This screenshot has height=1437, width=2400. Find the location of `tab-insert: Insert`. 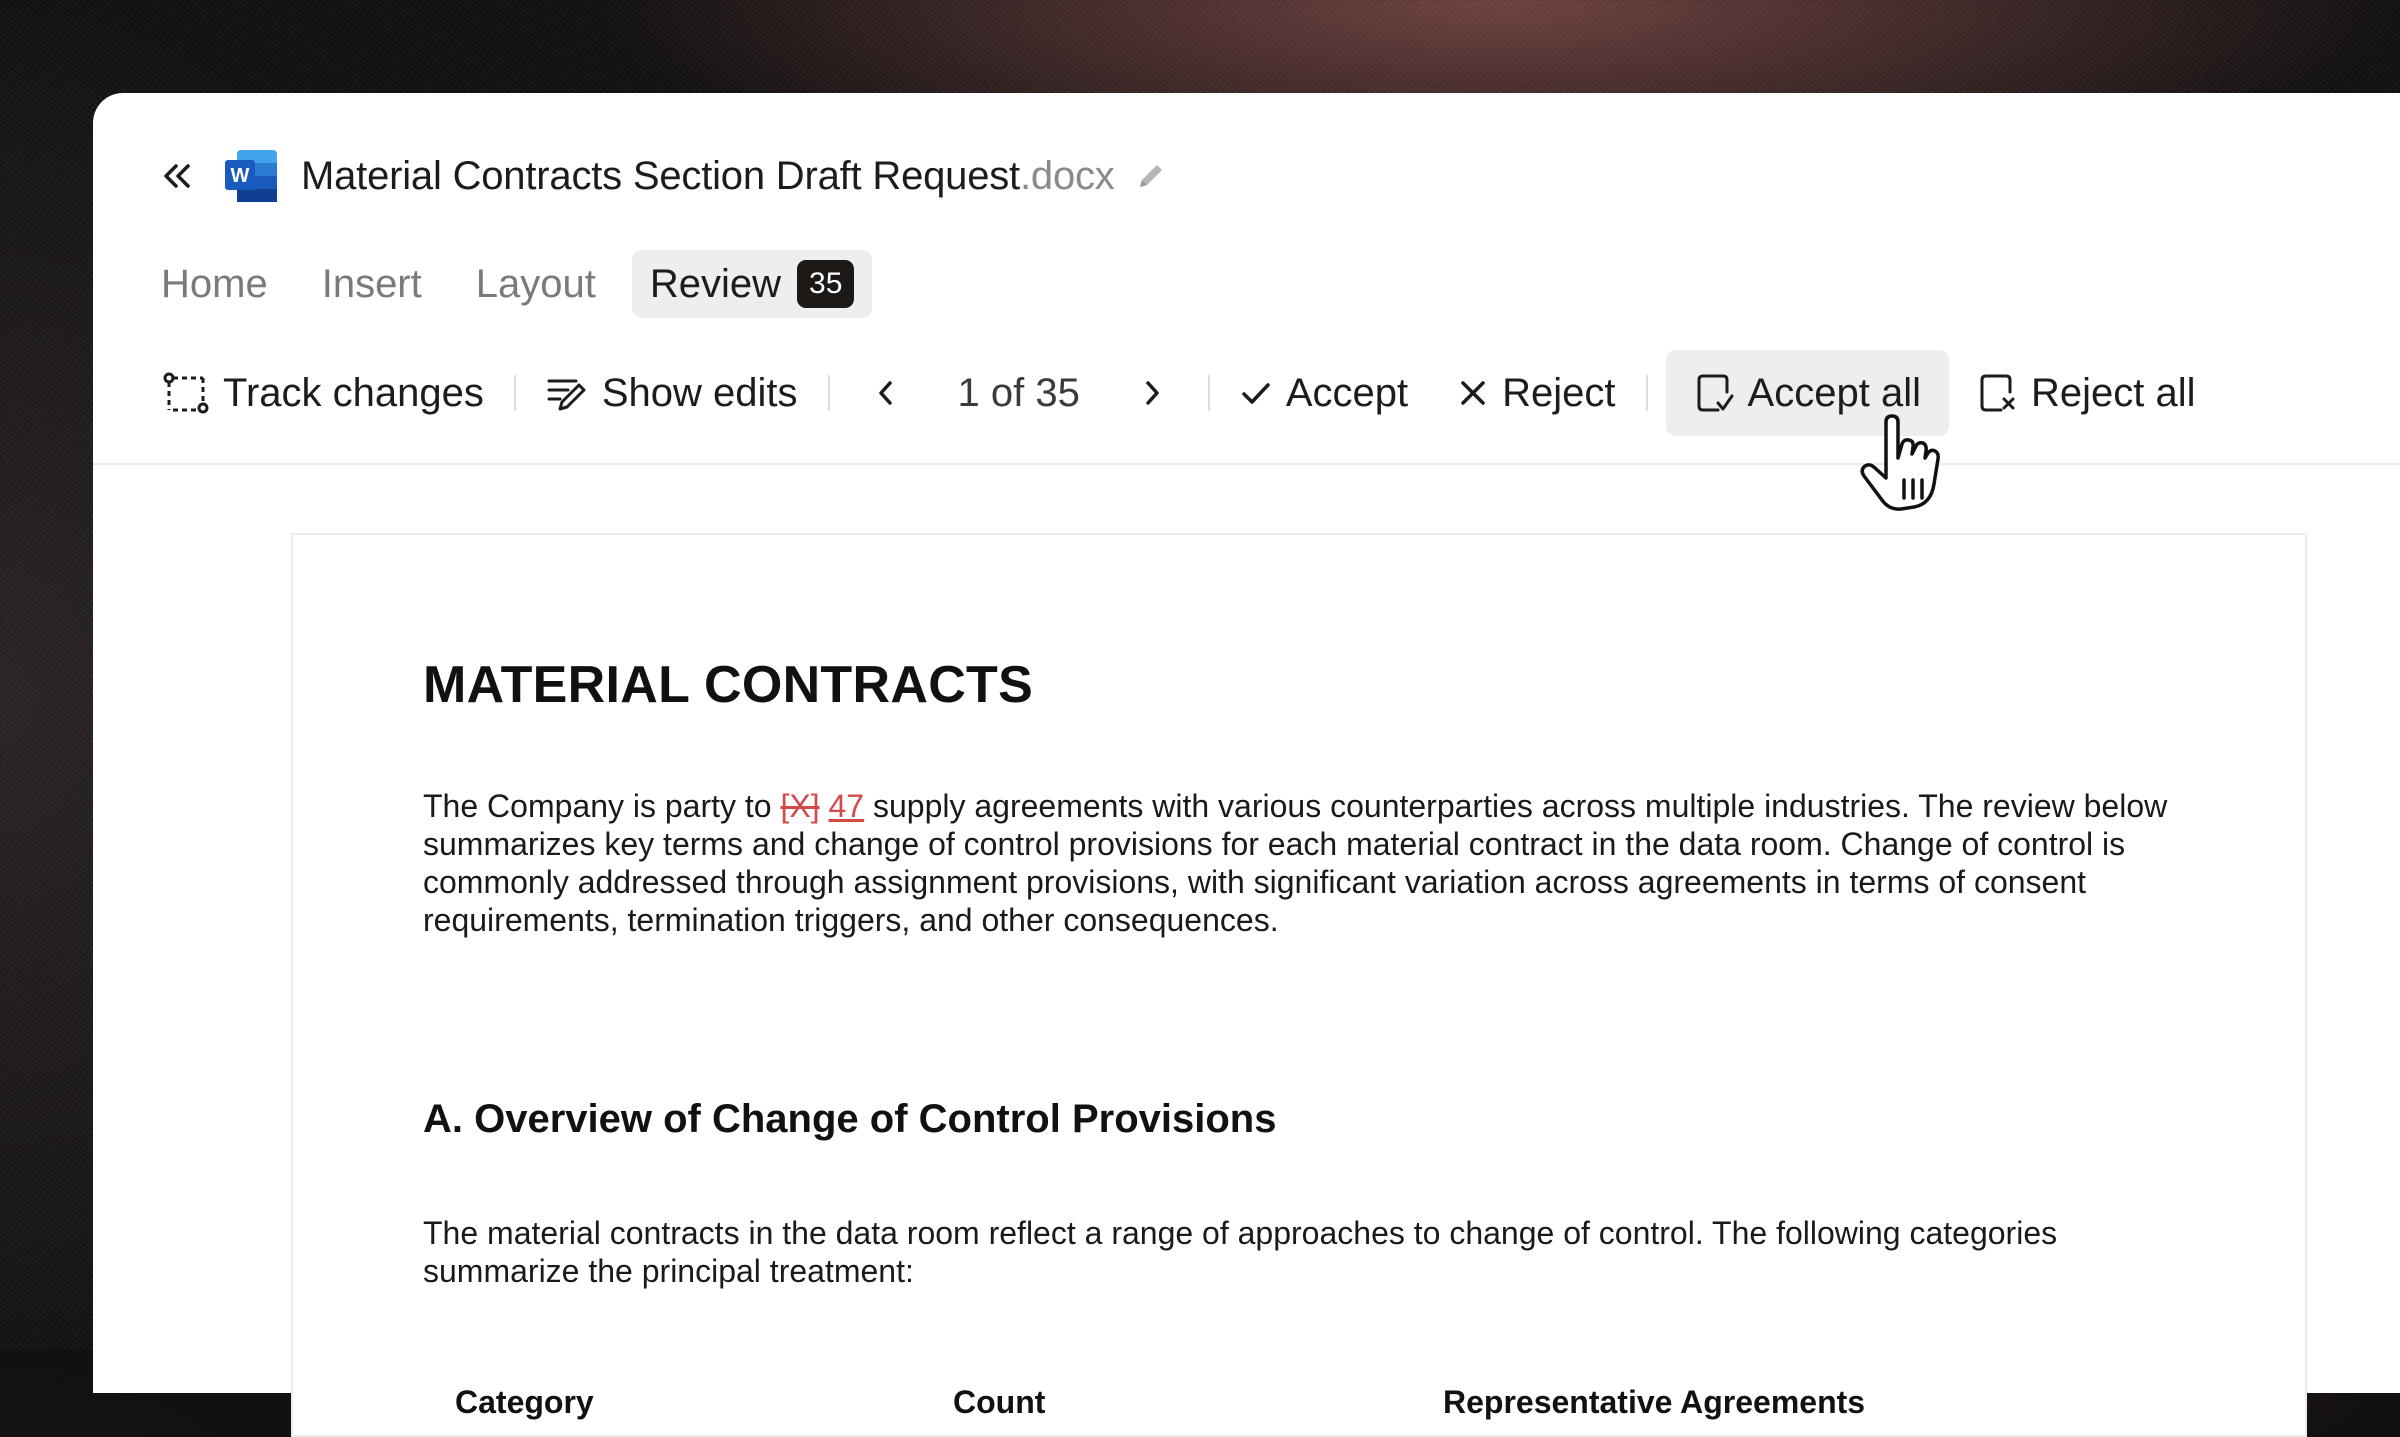

tab-insert: Insert is located at coordinates (372, 284).